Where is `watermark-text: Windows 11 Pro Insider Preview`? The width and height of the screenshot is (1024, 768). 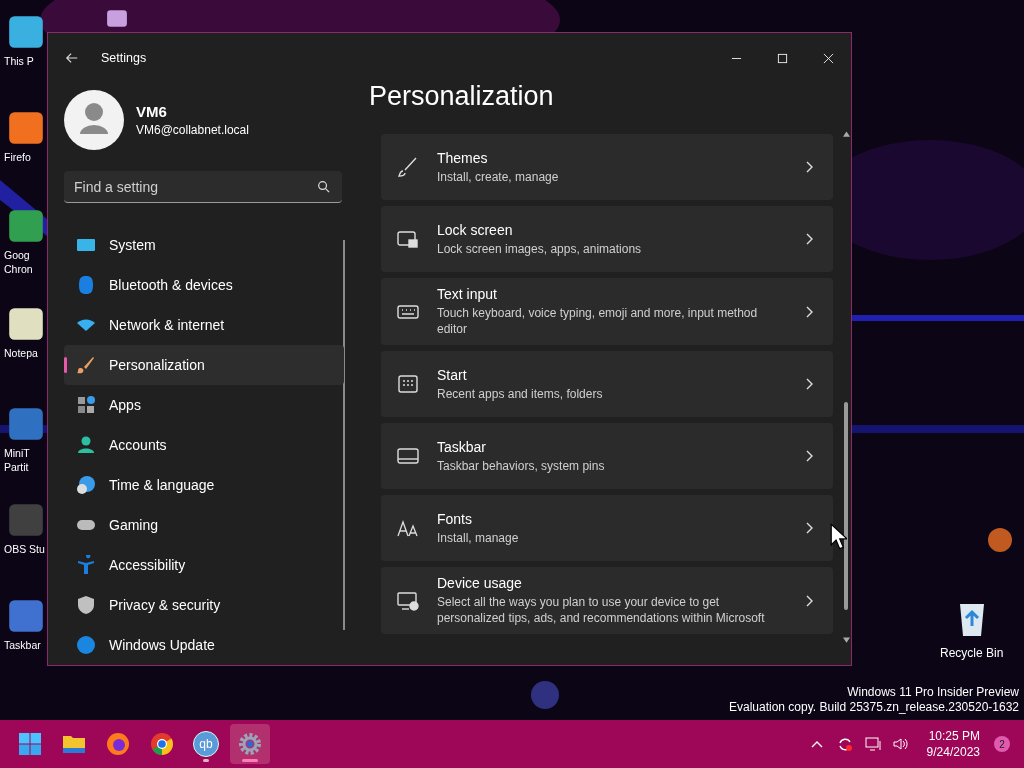 watermark-text: Windows 11 Pro Insider Preview is located at coordinates (933, 692).